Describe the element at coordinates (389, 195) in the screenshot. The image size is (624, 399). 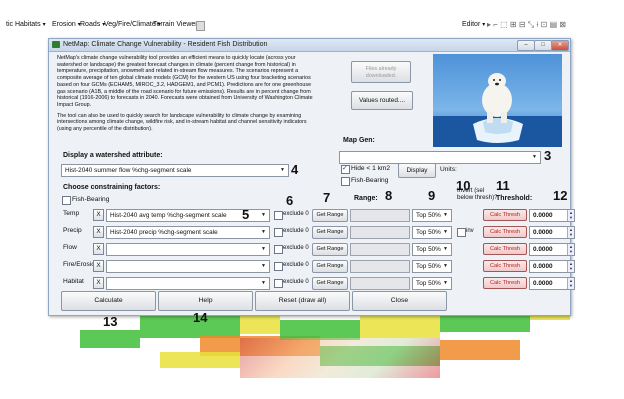
I see `annotation-8: 8` at that location.